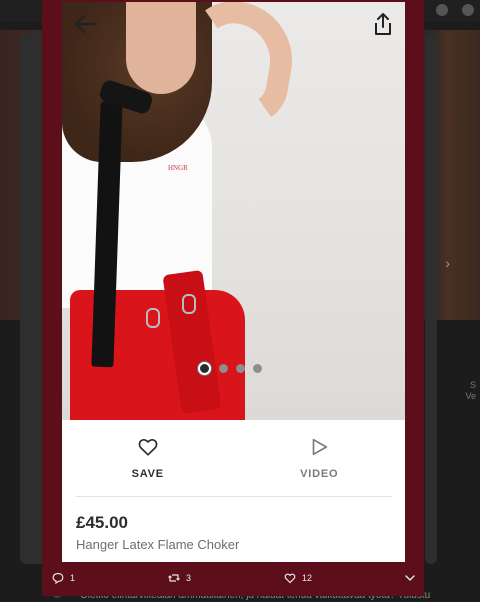 Image resolution: width=480 pixels, height=602 pixels. I want to click on product-actions: SAVE VIDEO, so click(233, 458).